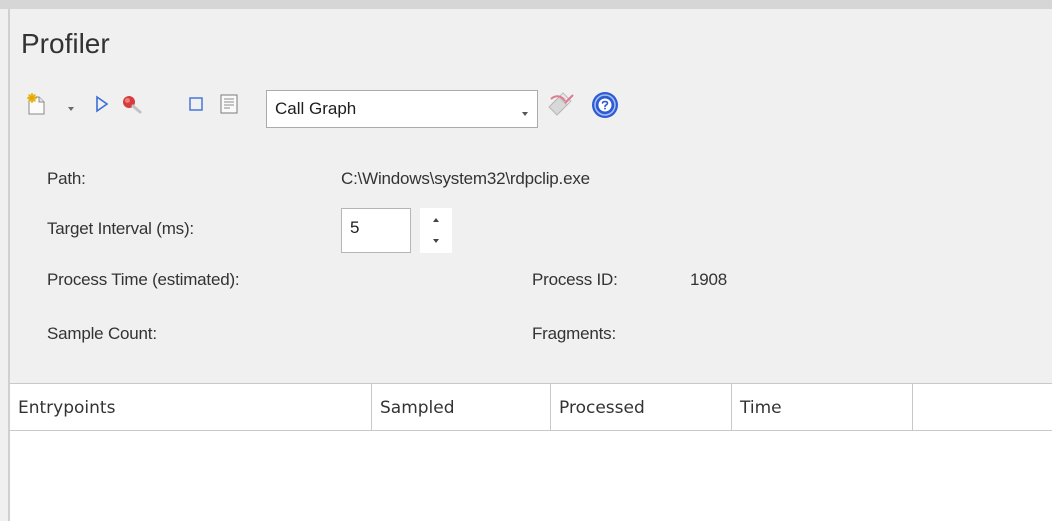 This screenshot has height=521, width=1052. What do you see at coordinates (526, 4) in the screenshot?
I see `window-top-border` at bounding box center [526, 4].